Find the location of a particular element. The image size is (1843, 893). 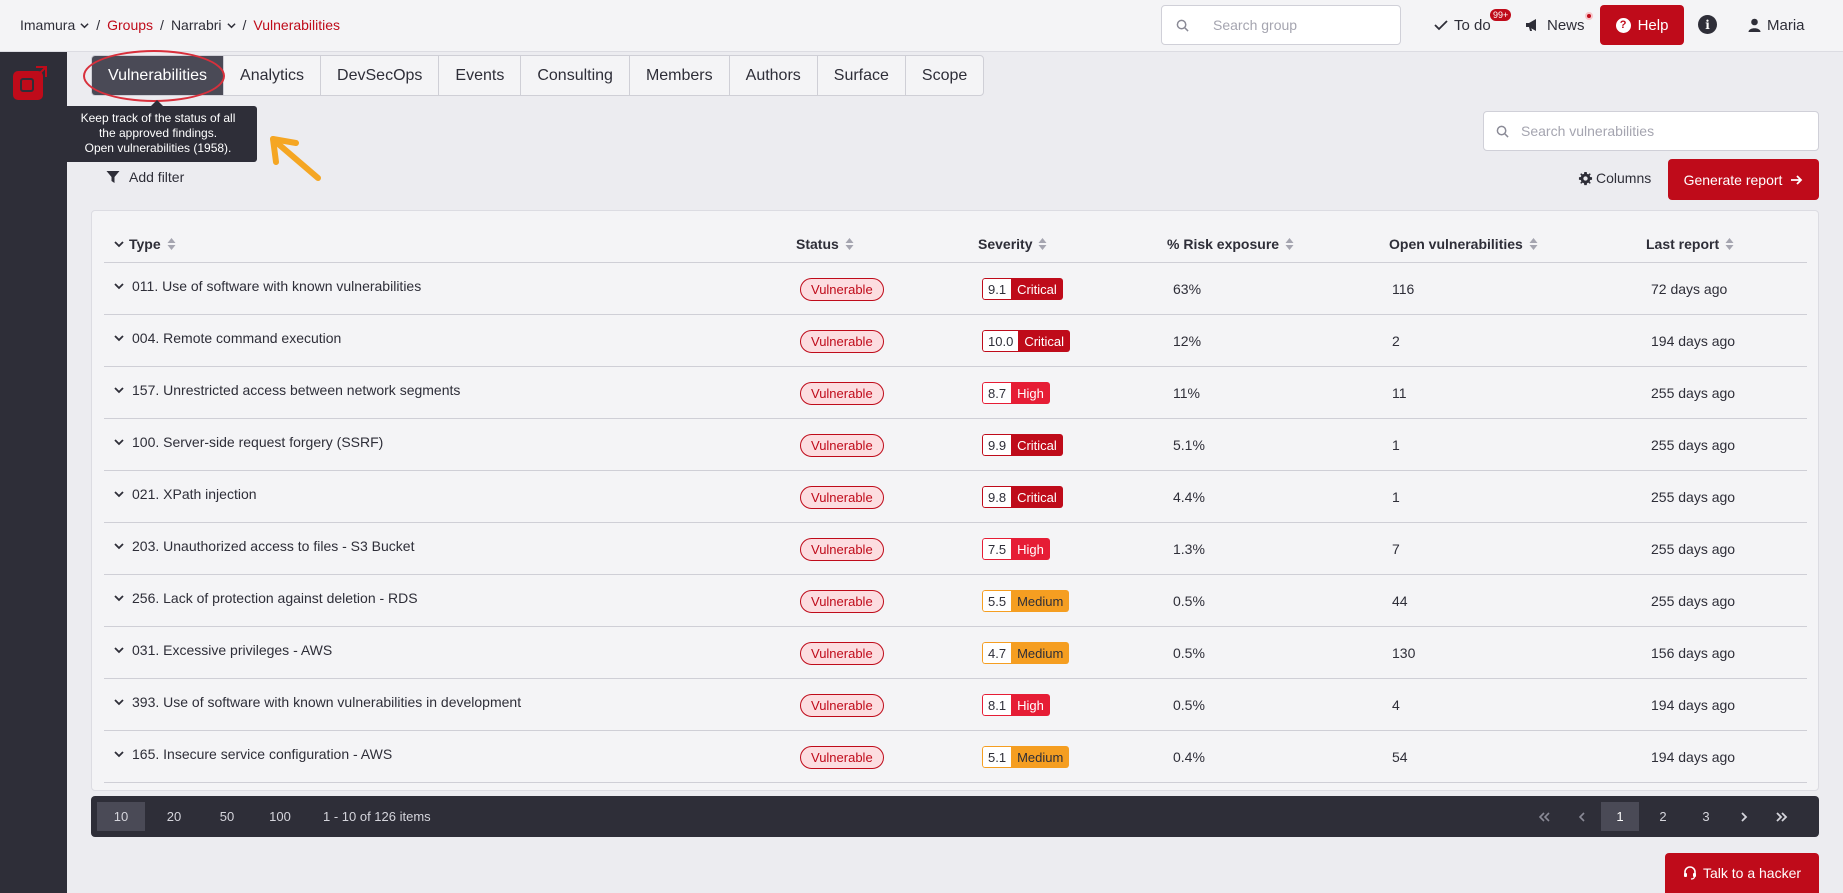

talk-to-hacker-button: Talk to a hacker is located at coordinates (1742, 873).